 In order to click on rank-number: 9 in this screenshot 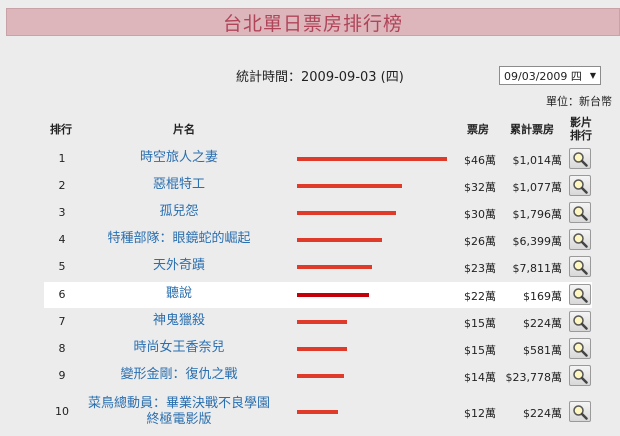, I will do `click(62, 375)`.